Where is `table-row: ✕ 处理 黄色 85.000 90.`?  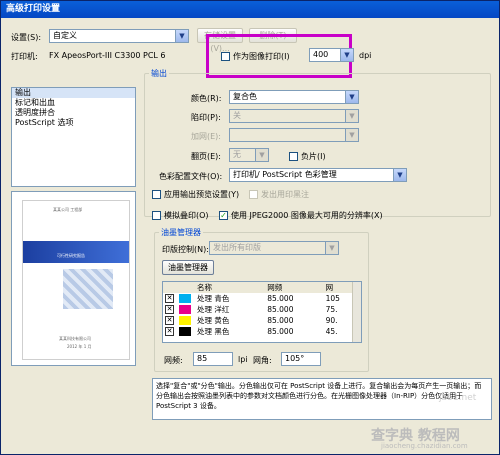 table-row: ✕ 处理 黄色 85.000 90. is located at coordinates (261, 320).